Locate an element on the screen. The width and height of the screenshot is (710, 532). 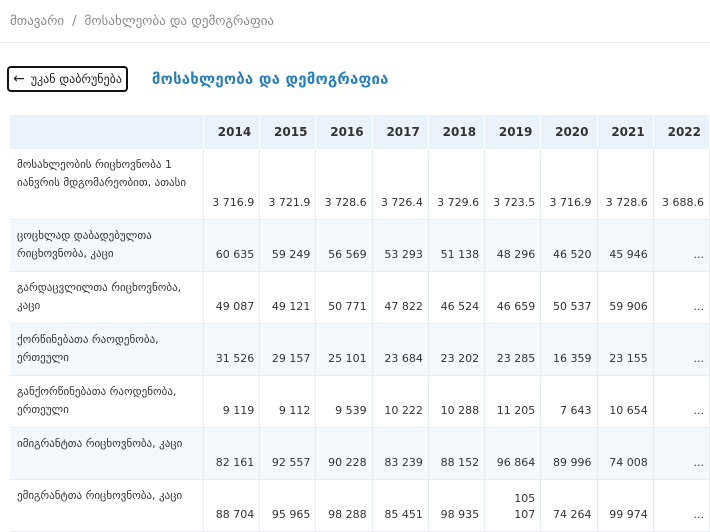
table-cell: 82 161 is located at coordinates (232, 453).